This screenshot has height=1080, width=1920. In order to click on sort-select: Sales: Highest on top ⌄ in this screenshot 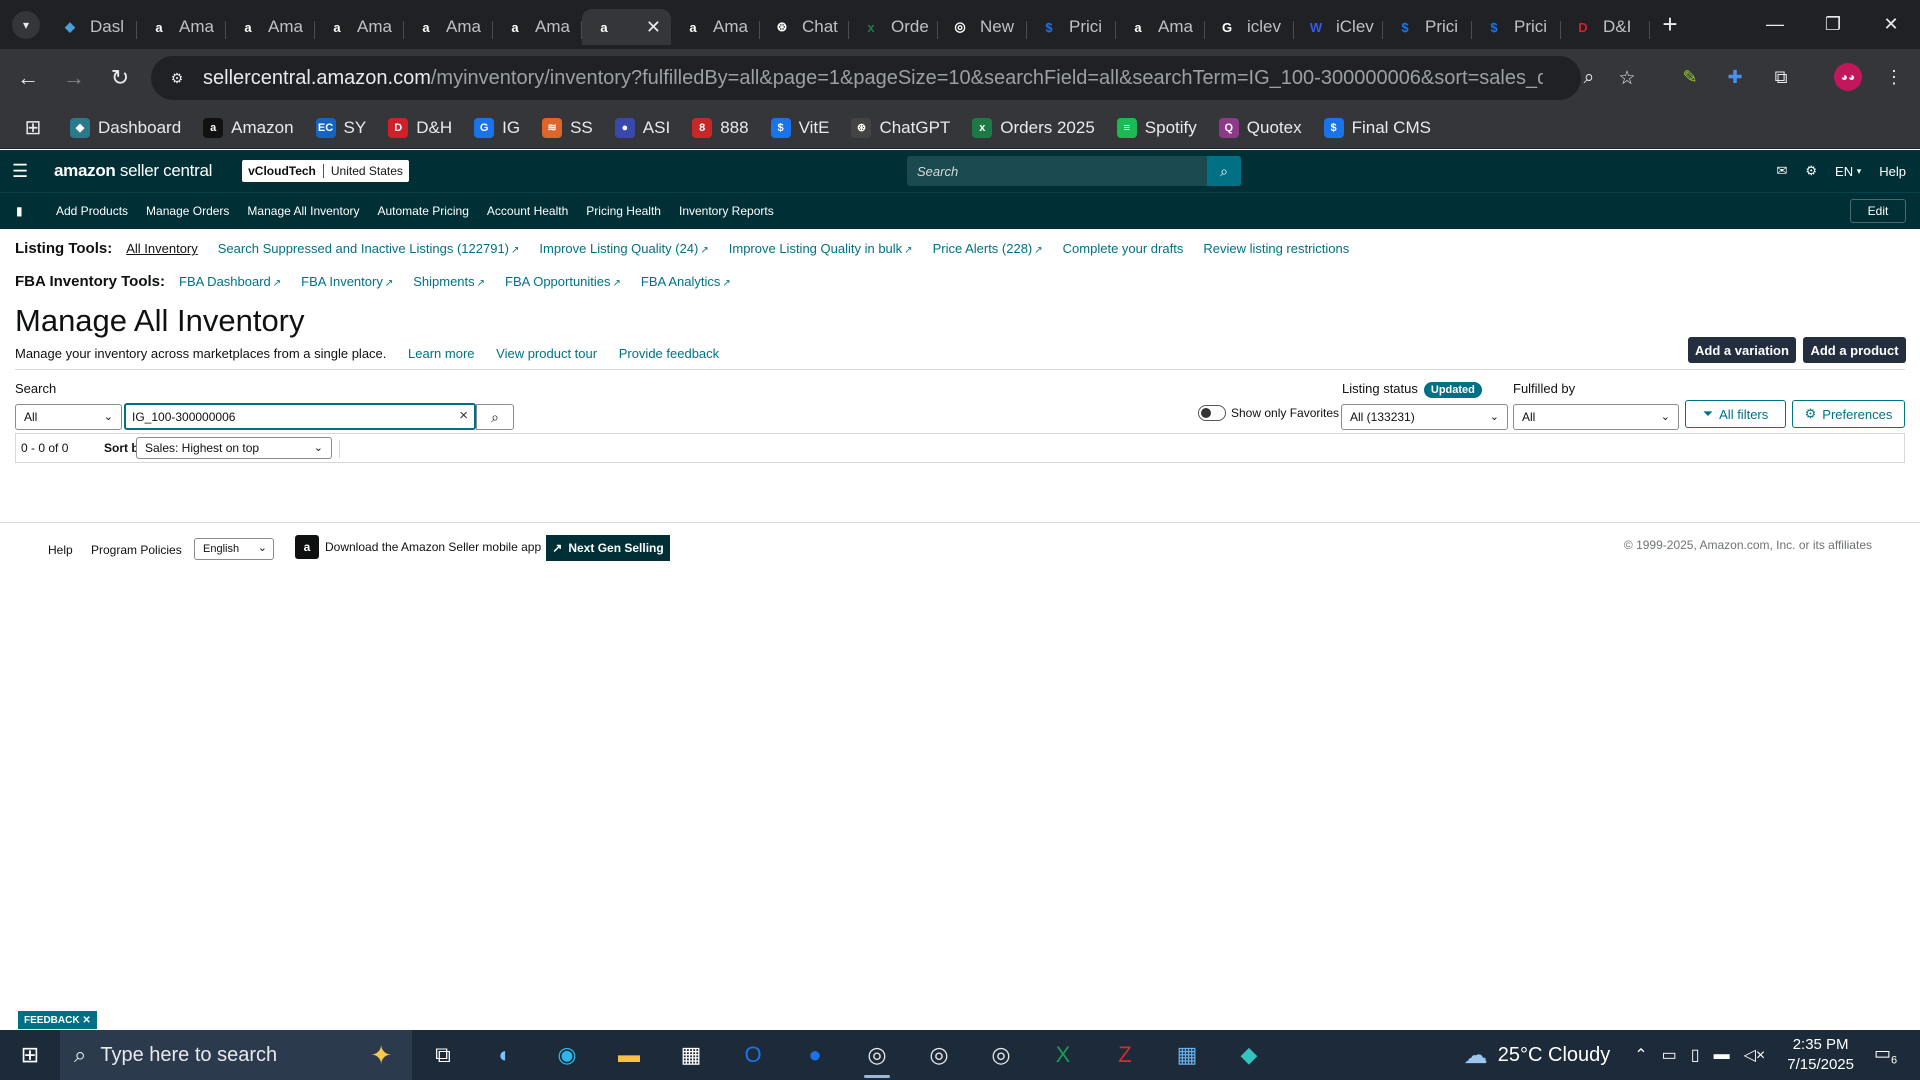, I will do `click(234, 448)`.